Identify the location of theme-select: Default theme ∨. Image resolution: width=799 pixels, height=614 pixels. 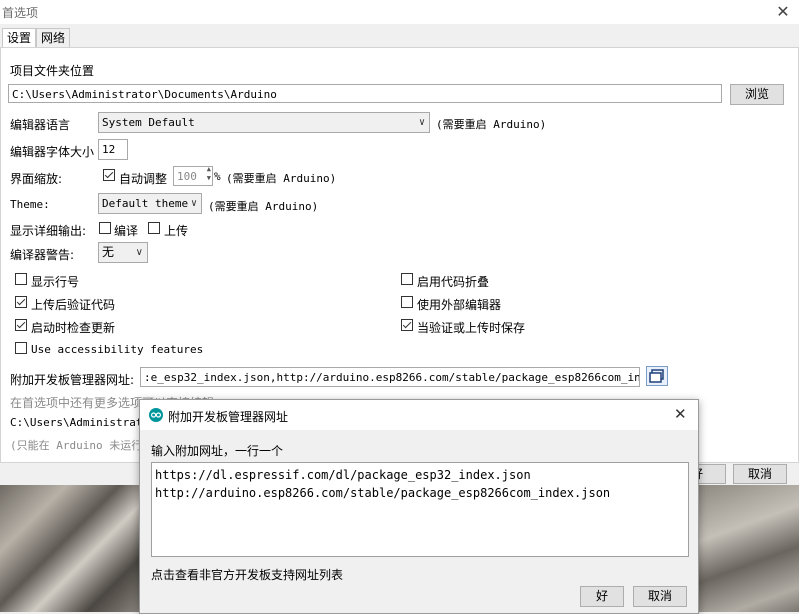
(150, 203).